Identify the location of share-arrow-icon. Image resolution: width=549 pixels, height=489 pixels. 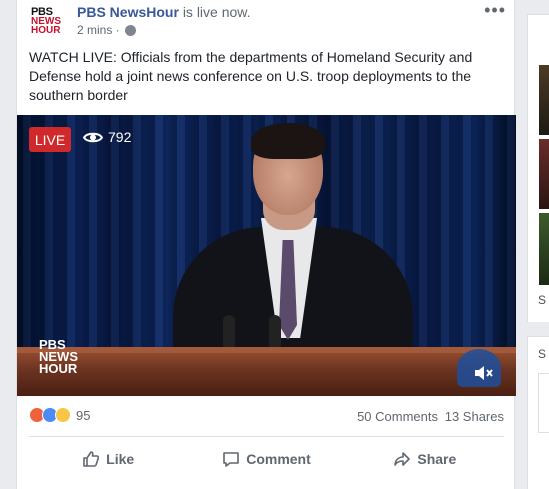
(402, 459).